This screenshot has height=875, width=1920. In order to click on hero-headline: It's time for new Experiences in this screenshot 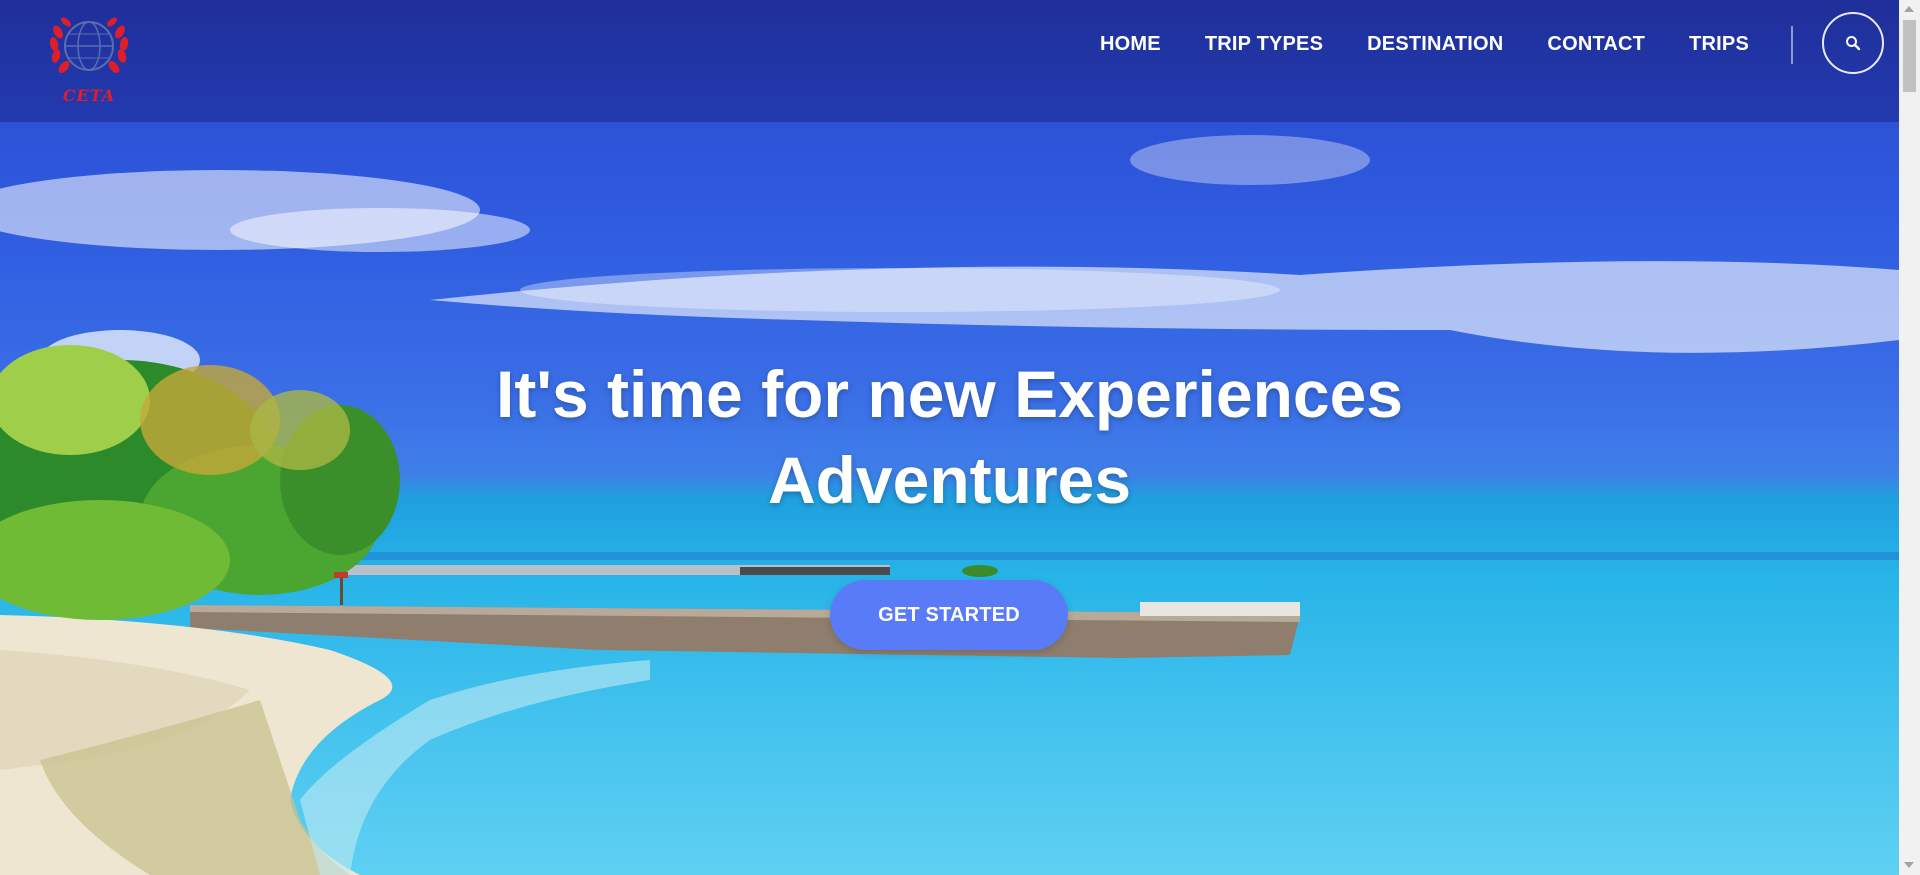, I will do `click(949, 394)`.